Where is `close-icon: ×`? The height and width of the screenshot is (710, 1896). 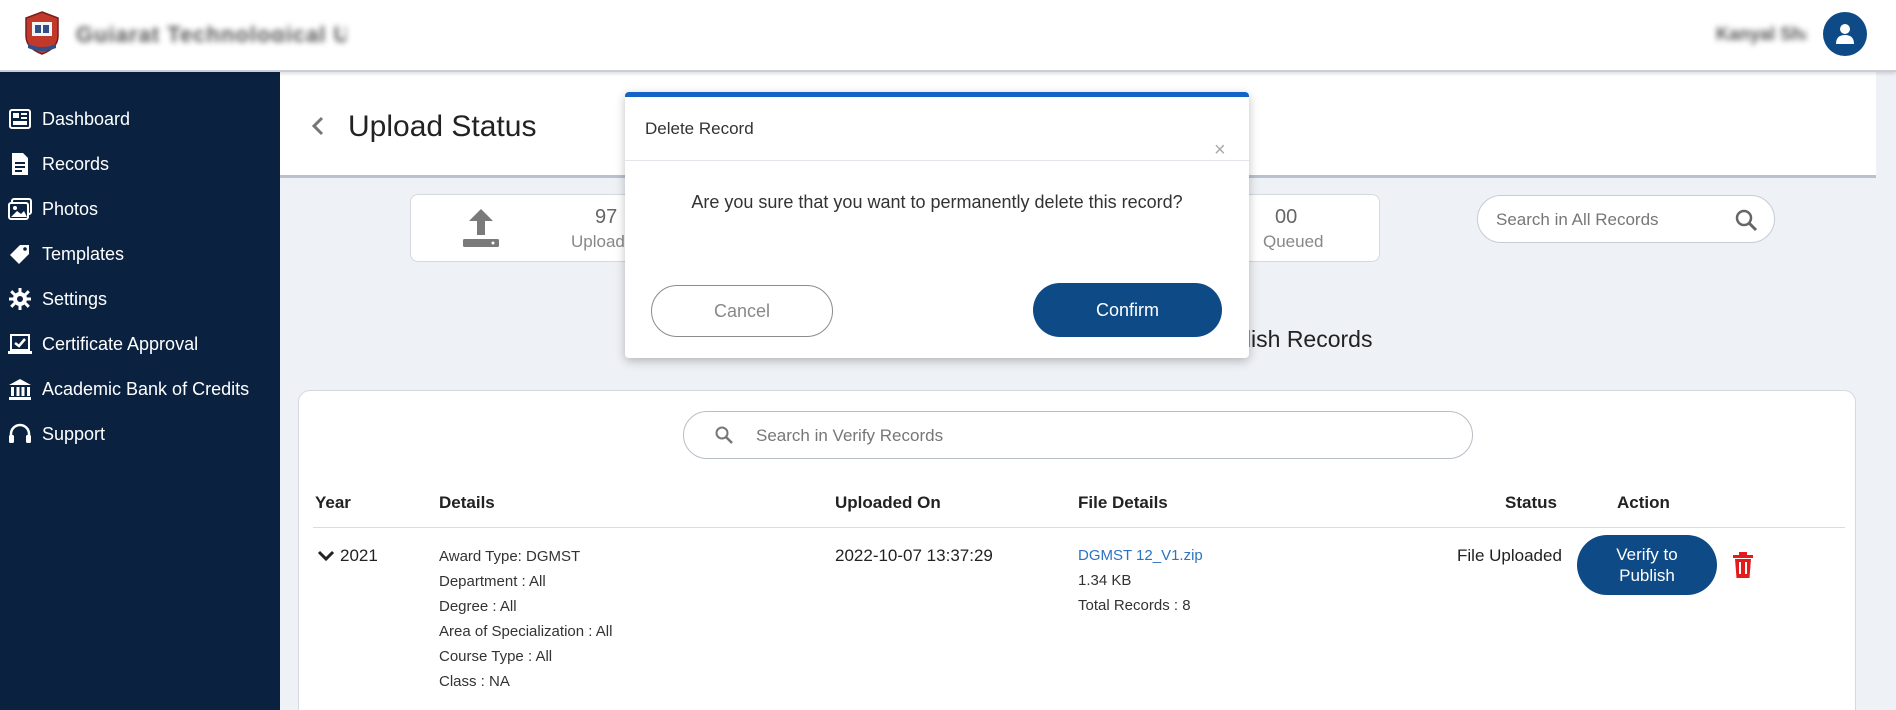
close-icon: × is located at coordinates (1220, 150).